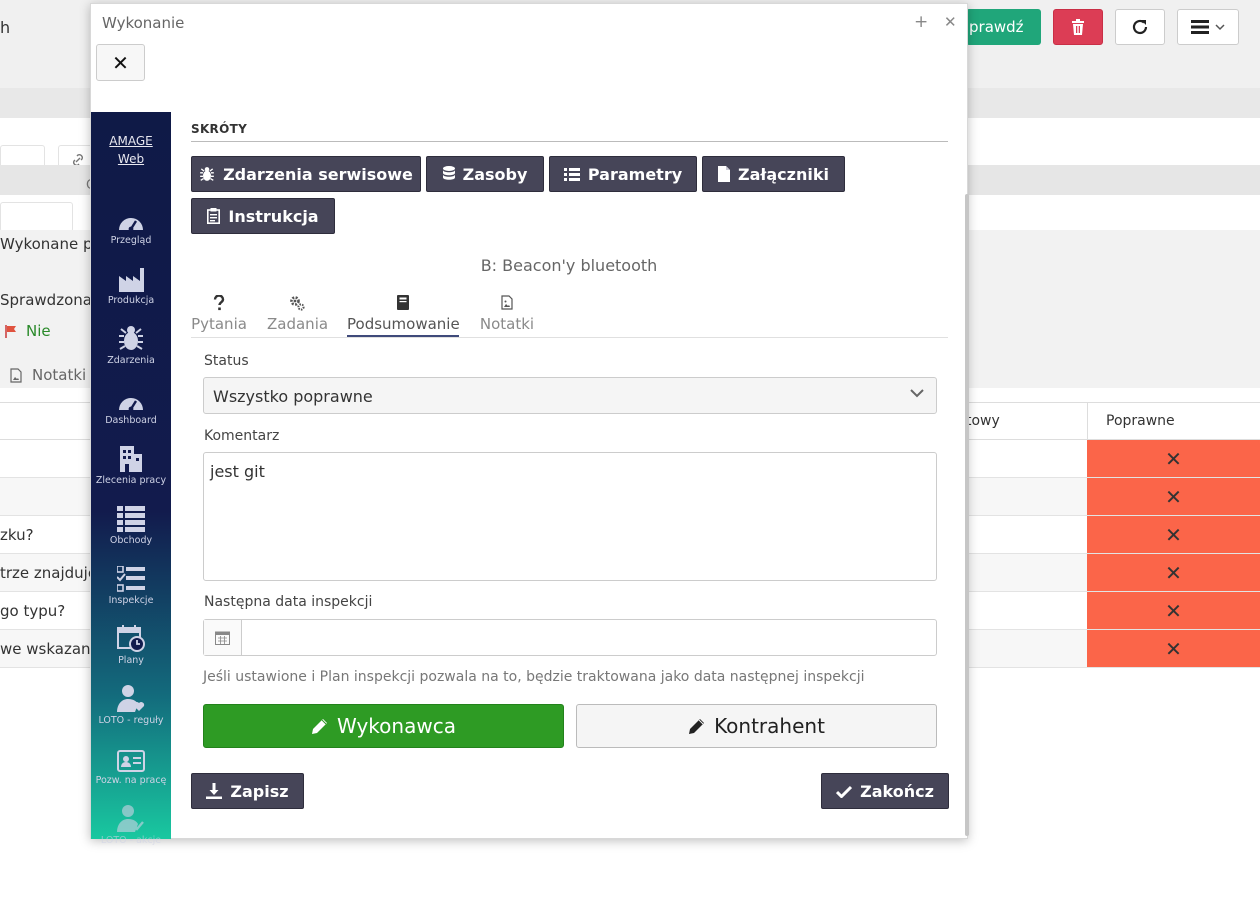  What do you see at coordinates (219, 129) in the screenshot?
I see `shortcuts-title: SKRÓTY` at bounding box center [219, 129].